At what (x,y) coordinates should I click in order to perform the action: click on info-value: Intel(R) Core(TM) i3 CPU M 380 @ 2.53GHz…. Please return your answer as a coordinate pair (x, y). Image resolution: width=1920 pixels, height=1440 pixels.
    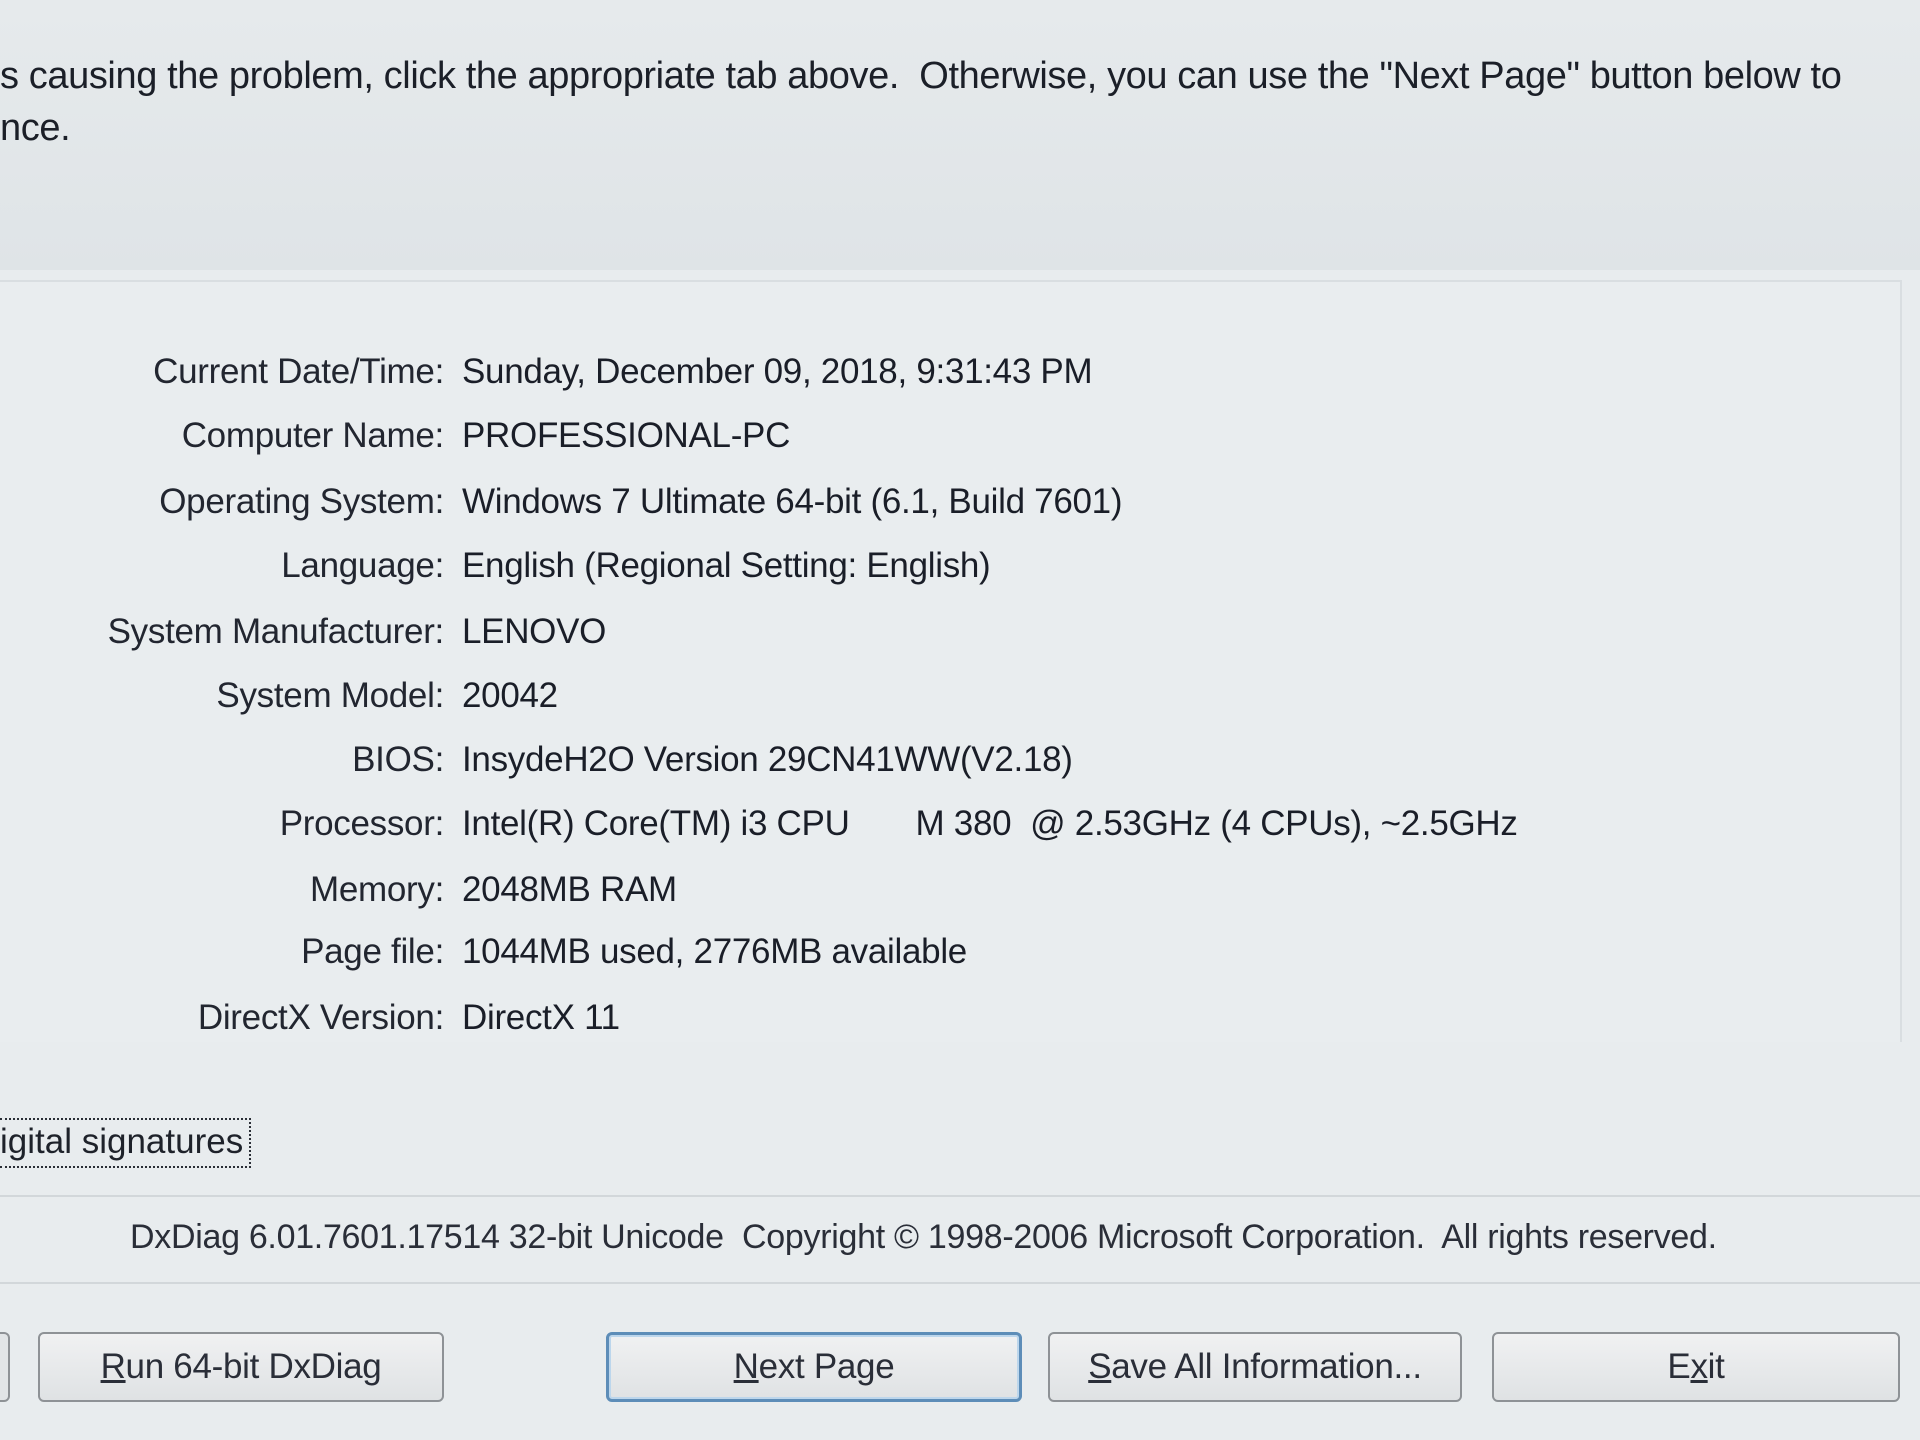
    Looking at the image, I should click on (990, 823).